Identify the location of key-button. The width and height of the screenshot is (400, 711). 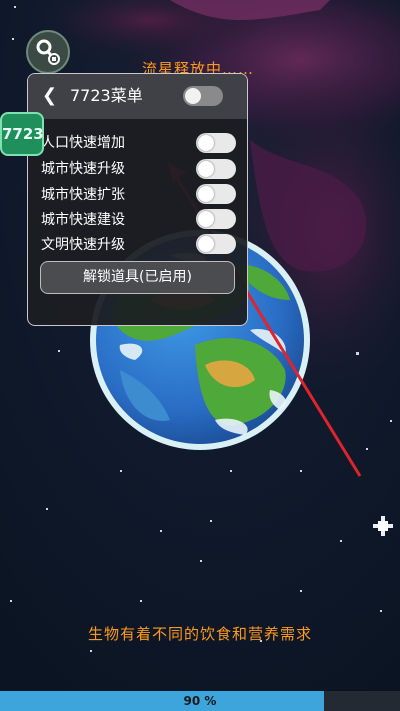
(48, 52).